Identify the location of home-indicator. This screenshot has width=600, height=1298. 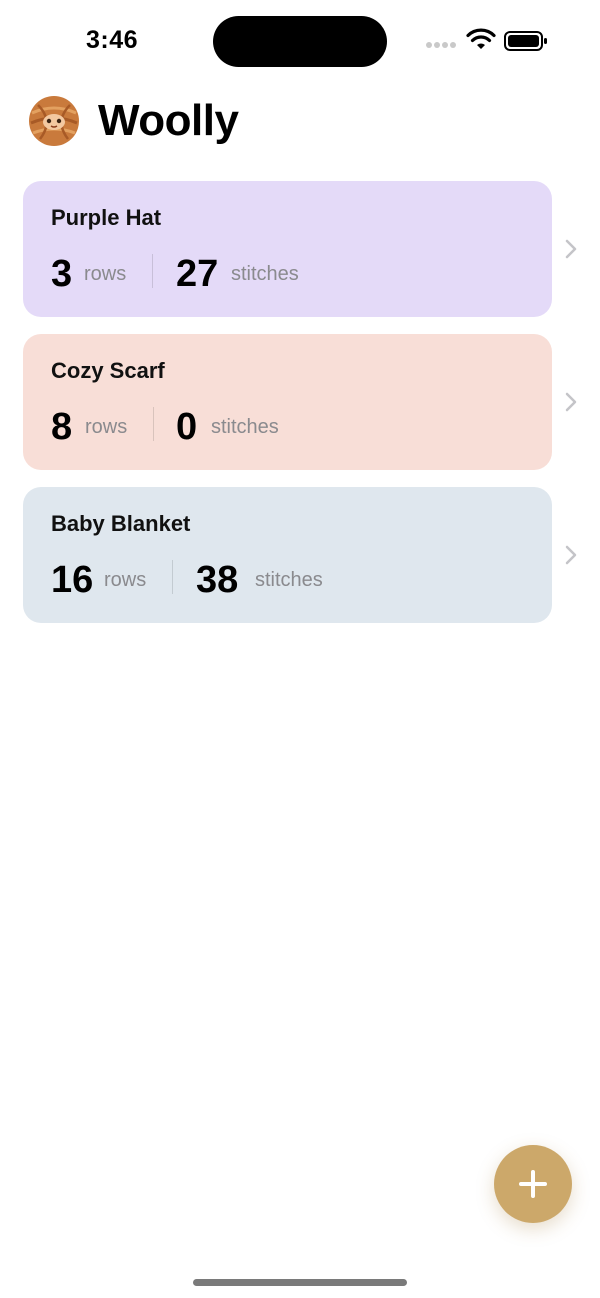
(300, 1282).